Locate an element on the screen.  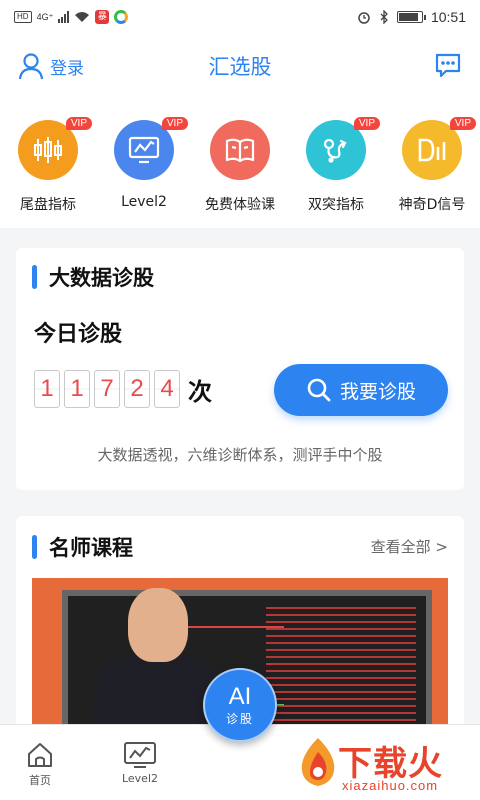
ai-diagnosis-button: AI 诊股 is located at coordinates (240, 705).